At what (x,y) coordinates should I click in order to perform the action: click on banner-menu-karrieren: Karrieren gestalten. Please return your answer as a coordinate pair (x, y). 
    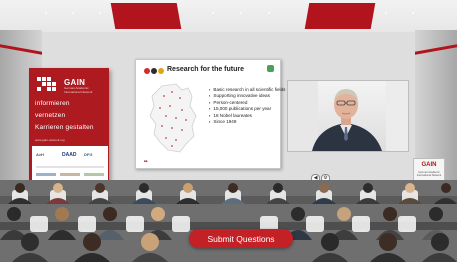
    Looking at the image, I should click on (64, 127).